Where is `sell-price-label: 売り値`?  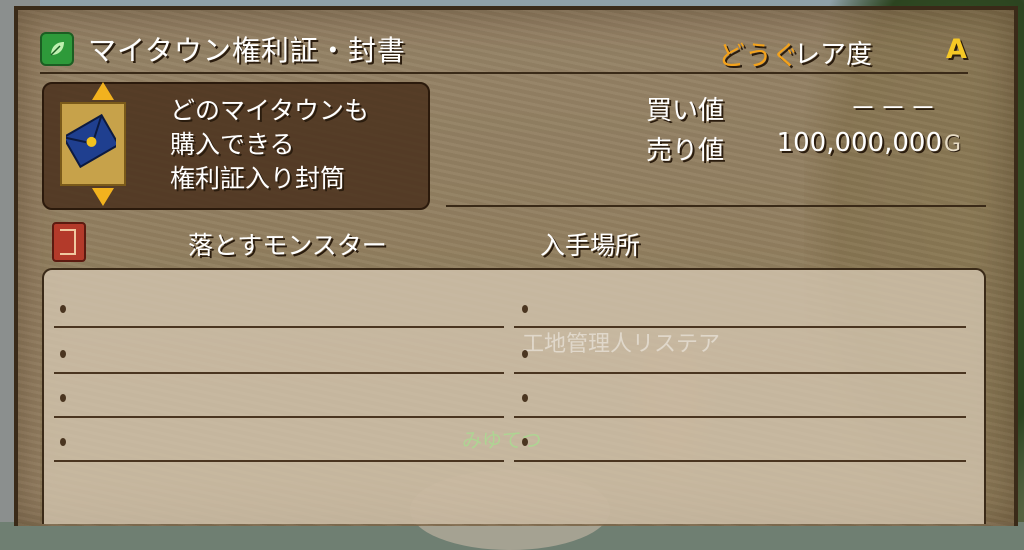 sell-price-label: 売り値 is located at coordinates (685, 151).